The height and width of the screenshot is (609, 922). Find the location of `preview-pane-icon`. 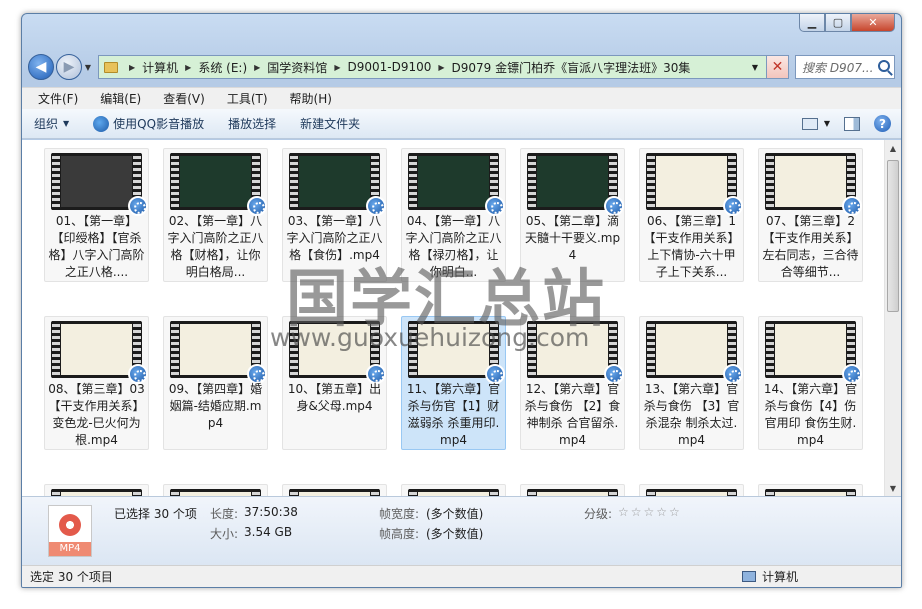

preview-pane-icon is located at coordinates (852, 123).